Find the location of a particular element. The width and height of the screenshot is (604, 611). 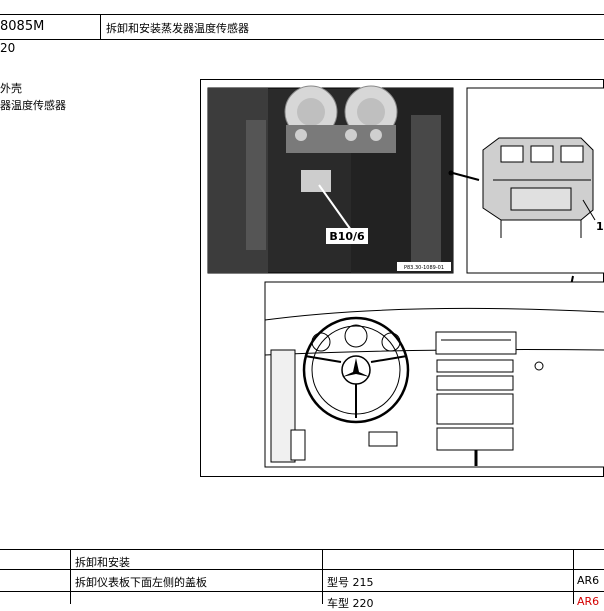

table-row3-ref-link: AR6 is located at coordinates (588, 601).